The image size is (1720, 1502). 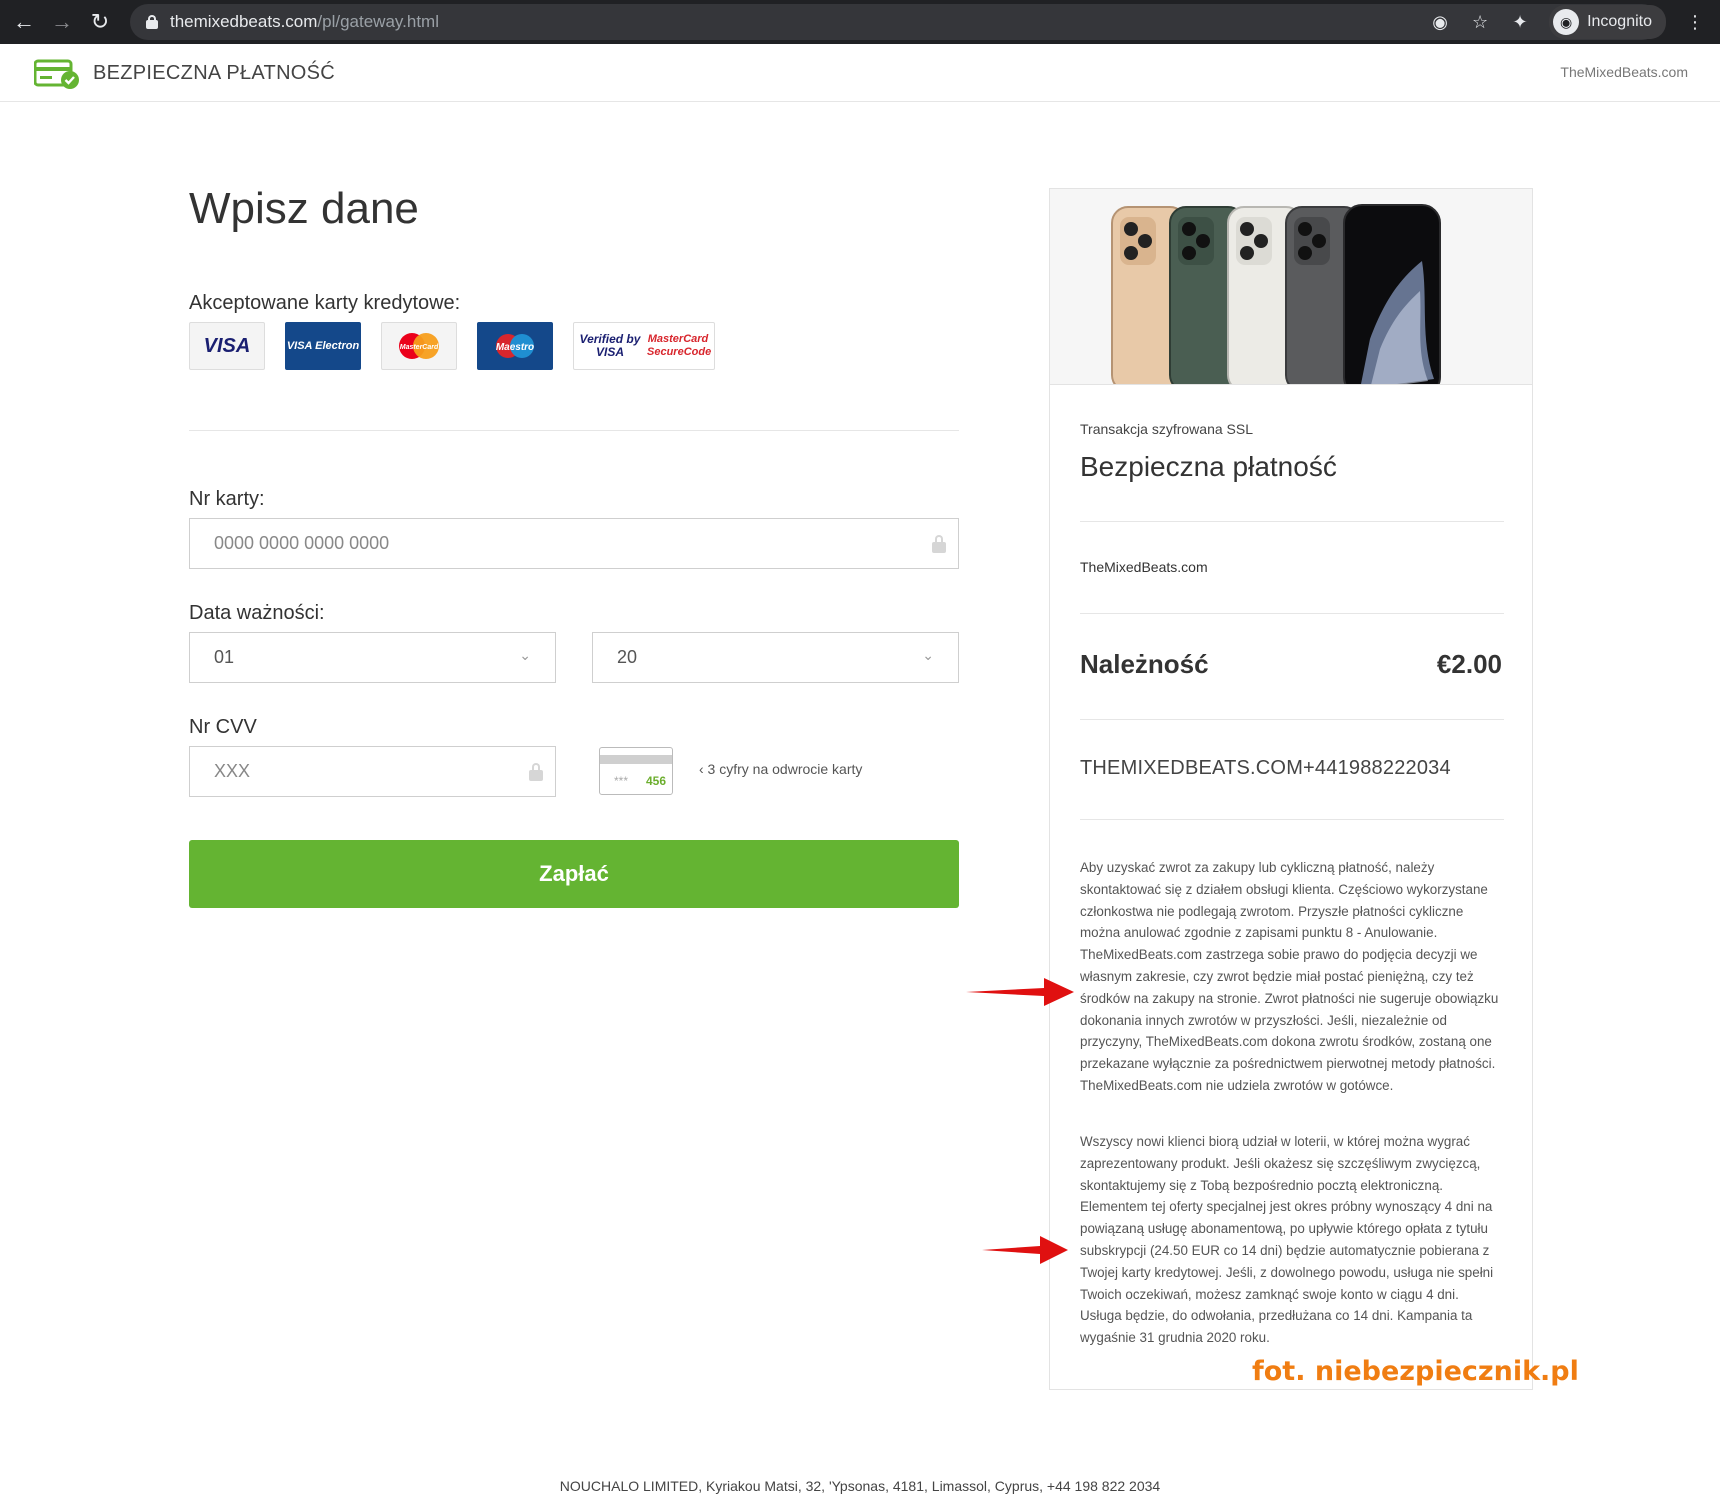 I want to click on svg-text: Maestro, so click(x=515, y=347).